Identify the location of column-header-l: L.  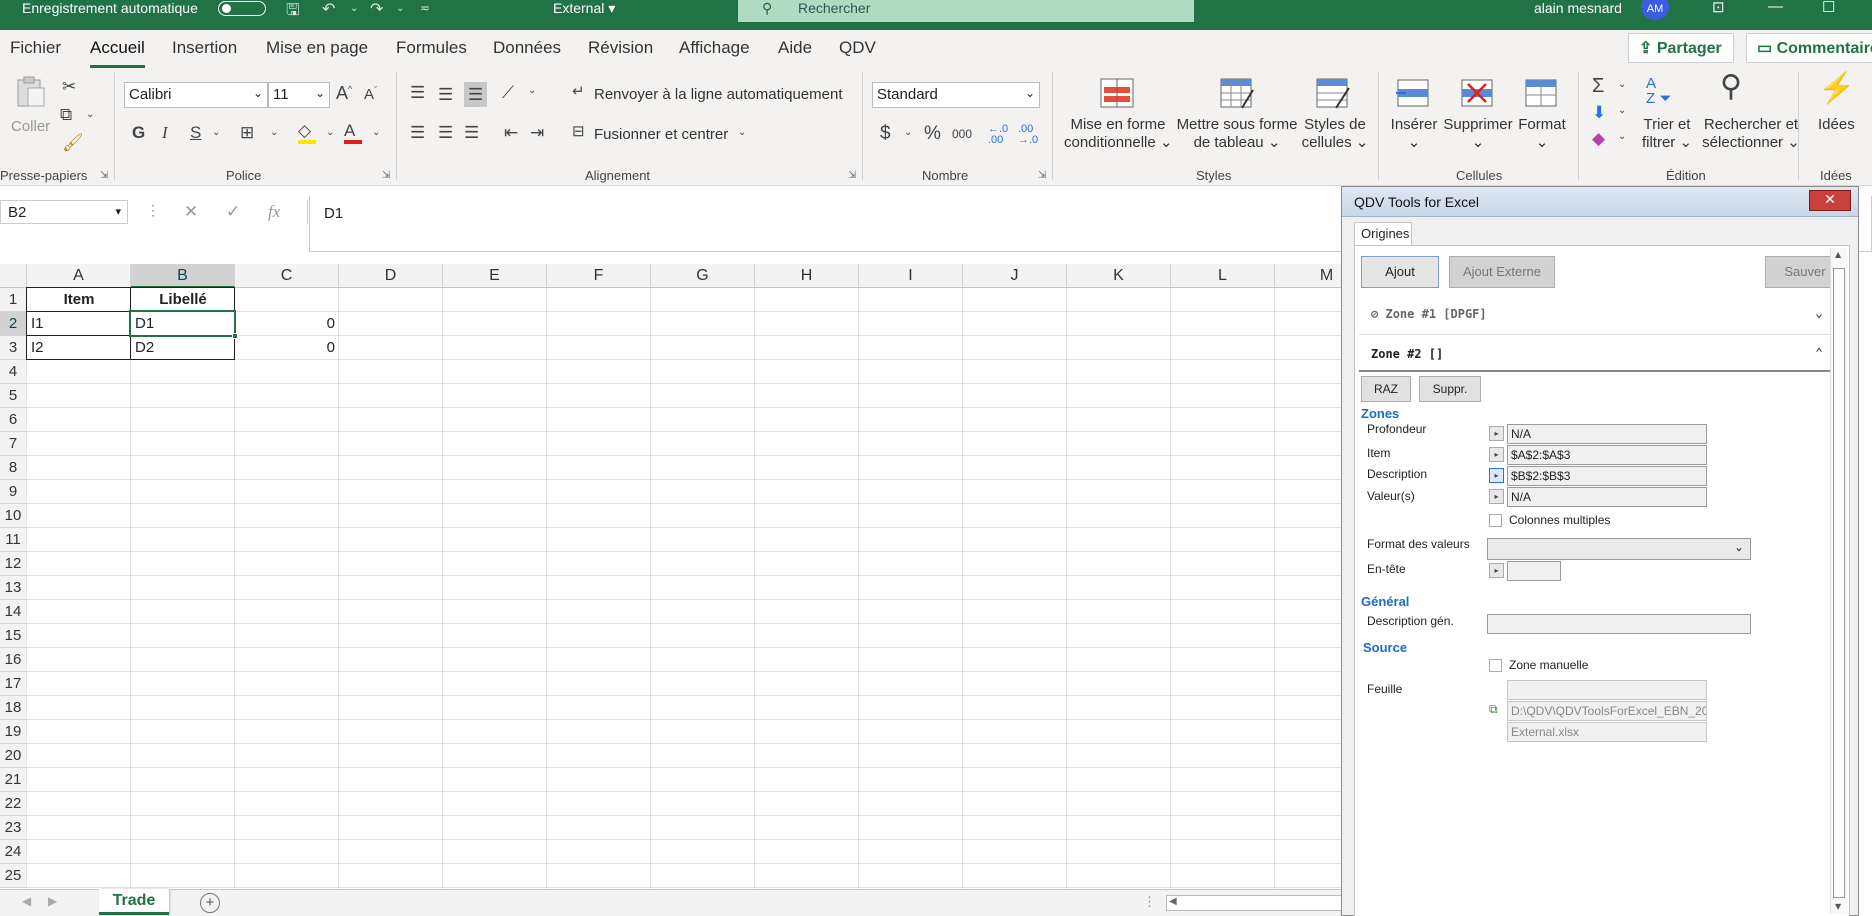
(1223, 276).